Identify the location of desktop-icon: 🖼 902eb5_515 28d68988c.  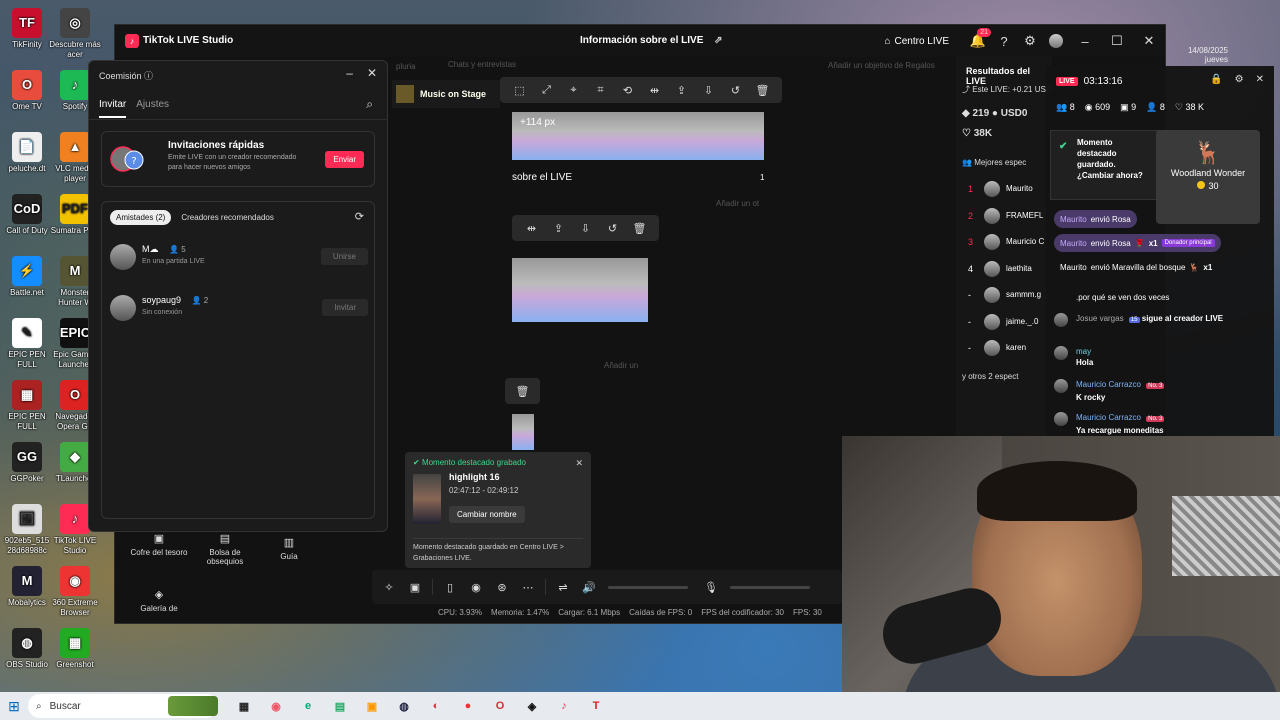
(27, 530).